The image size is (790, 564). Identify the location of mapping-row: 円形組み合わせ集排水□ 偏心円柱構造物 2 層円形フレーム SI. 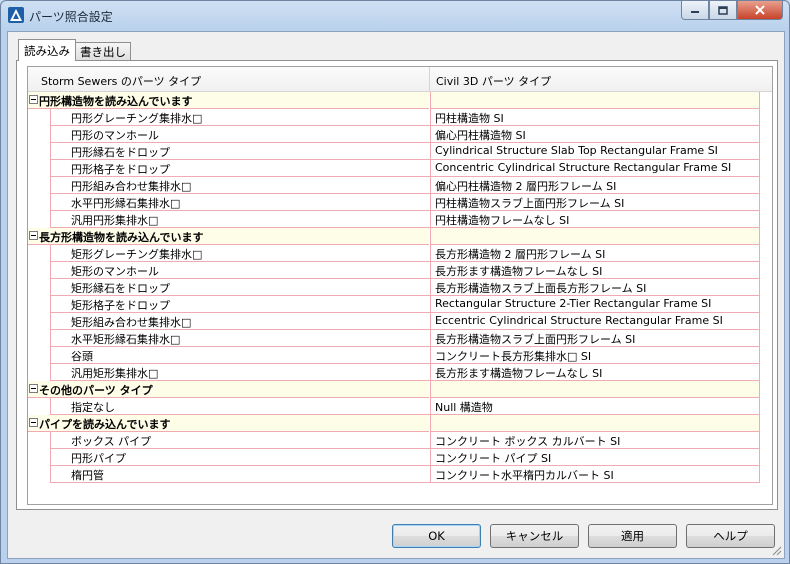
(400, 185).